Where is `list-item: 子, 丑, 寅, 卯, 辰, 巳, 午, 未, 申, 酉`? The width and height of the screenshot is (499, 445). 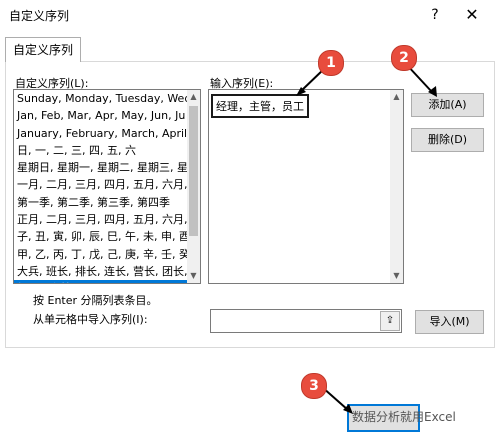 list-item: 子, 丑, 寅, 卯, 辰, 巳, 午, 未, 申, 酉 is located at coordinates (100, 236).